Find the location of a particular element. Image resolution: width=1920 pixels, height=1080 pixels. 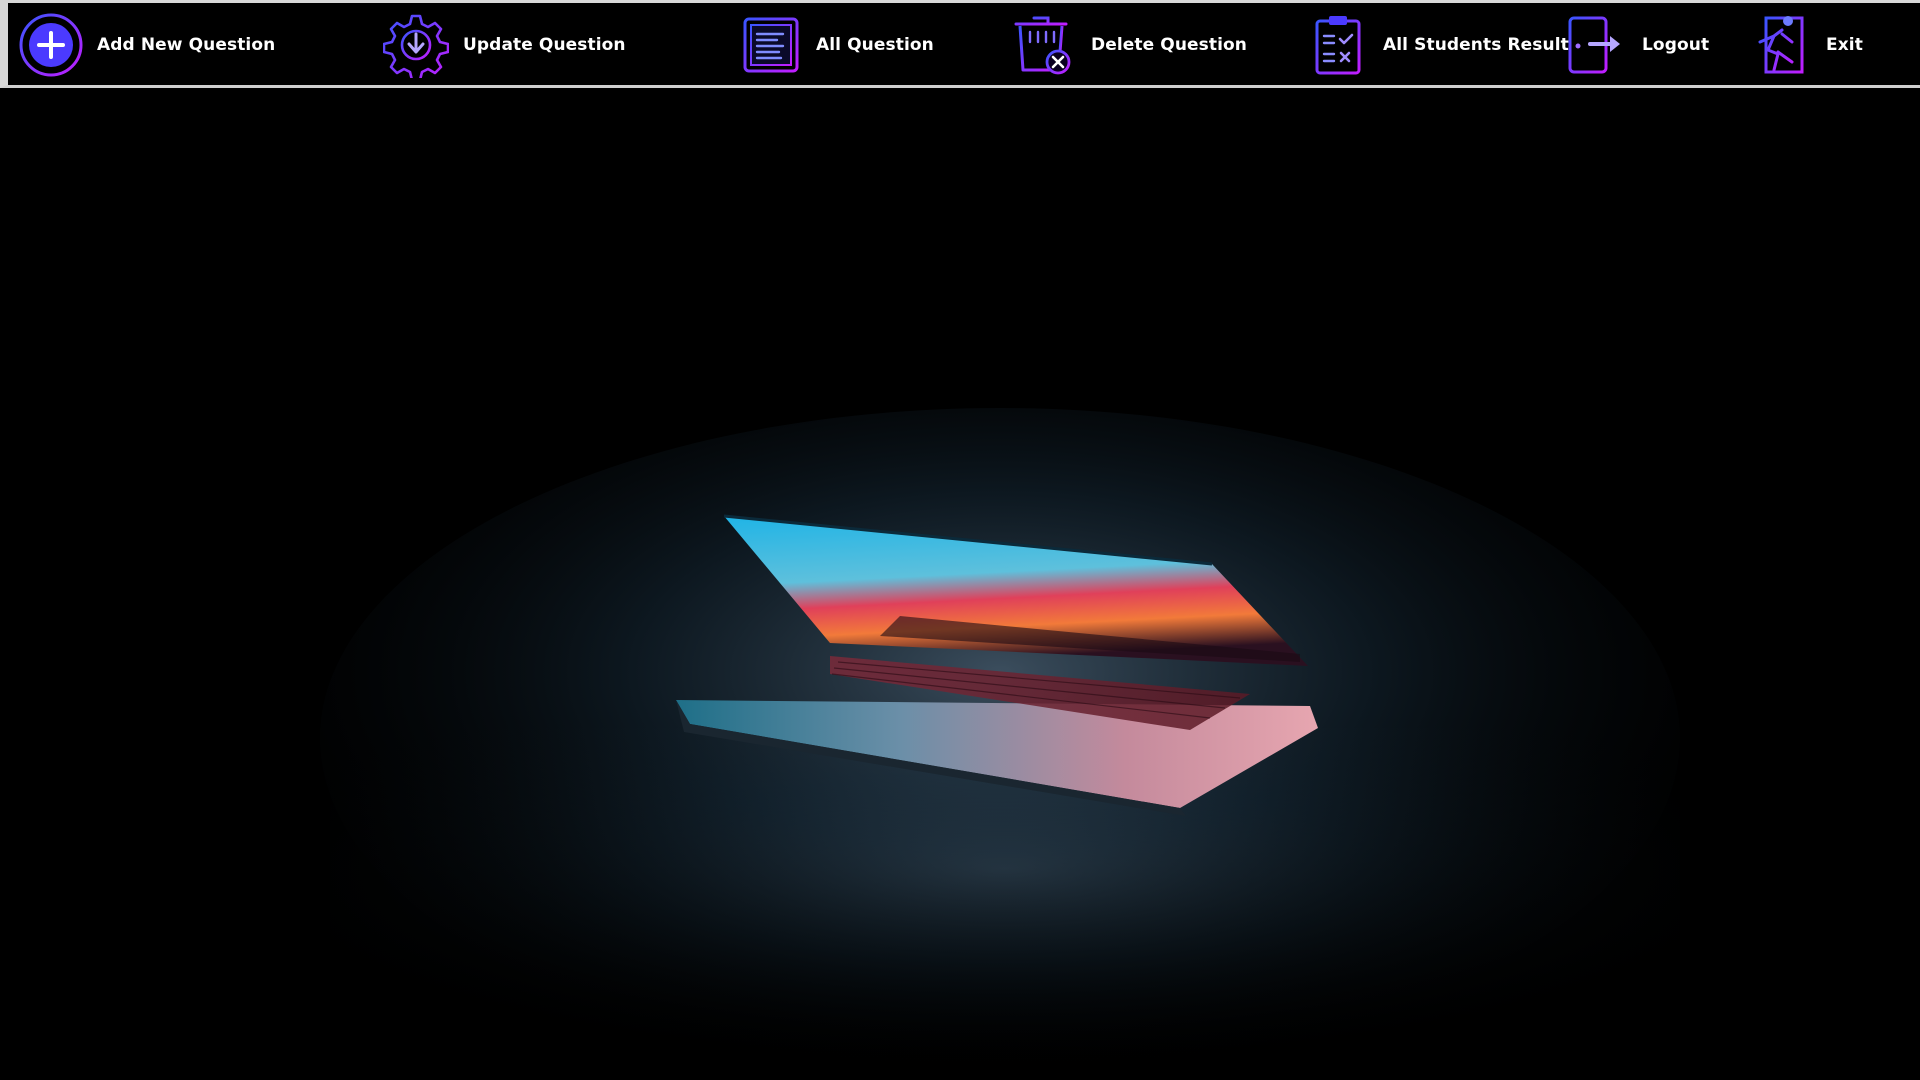

exit-label: Exit is located at coordinates (1844, 45).